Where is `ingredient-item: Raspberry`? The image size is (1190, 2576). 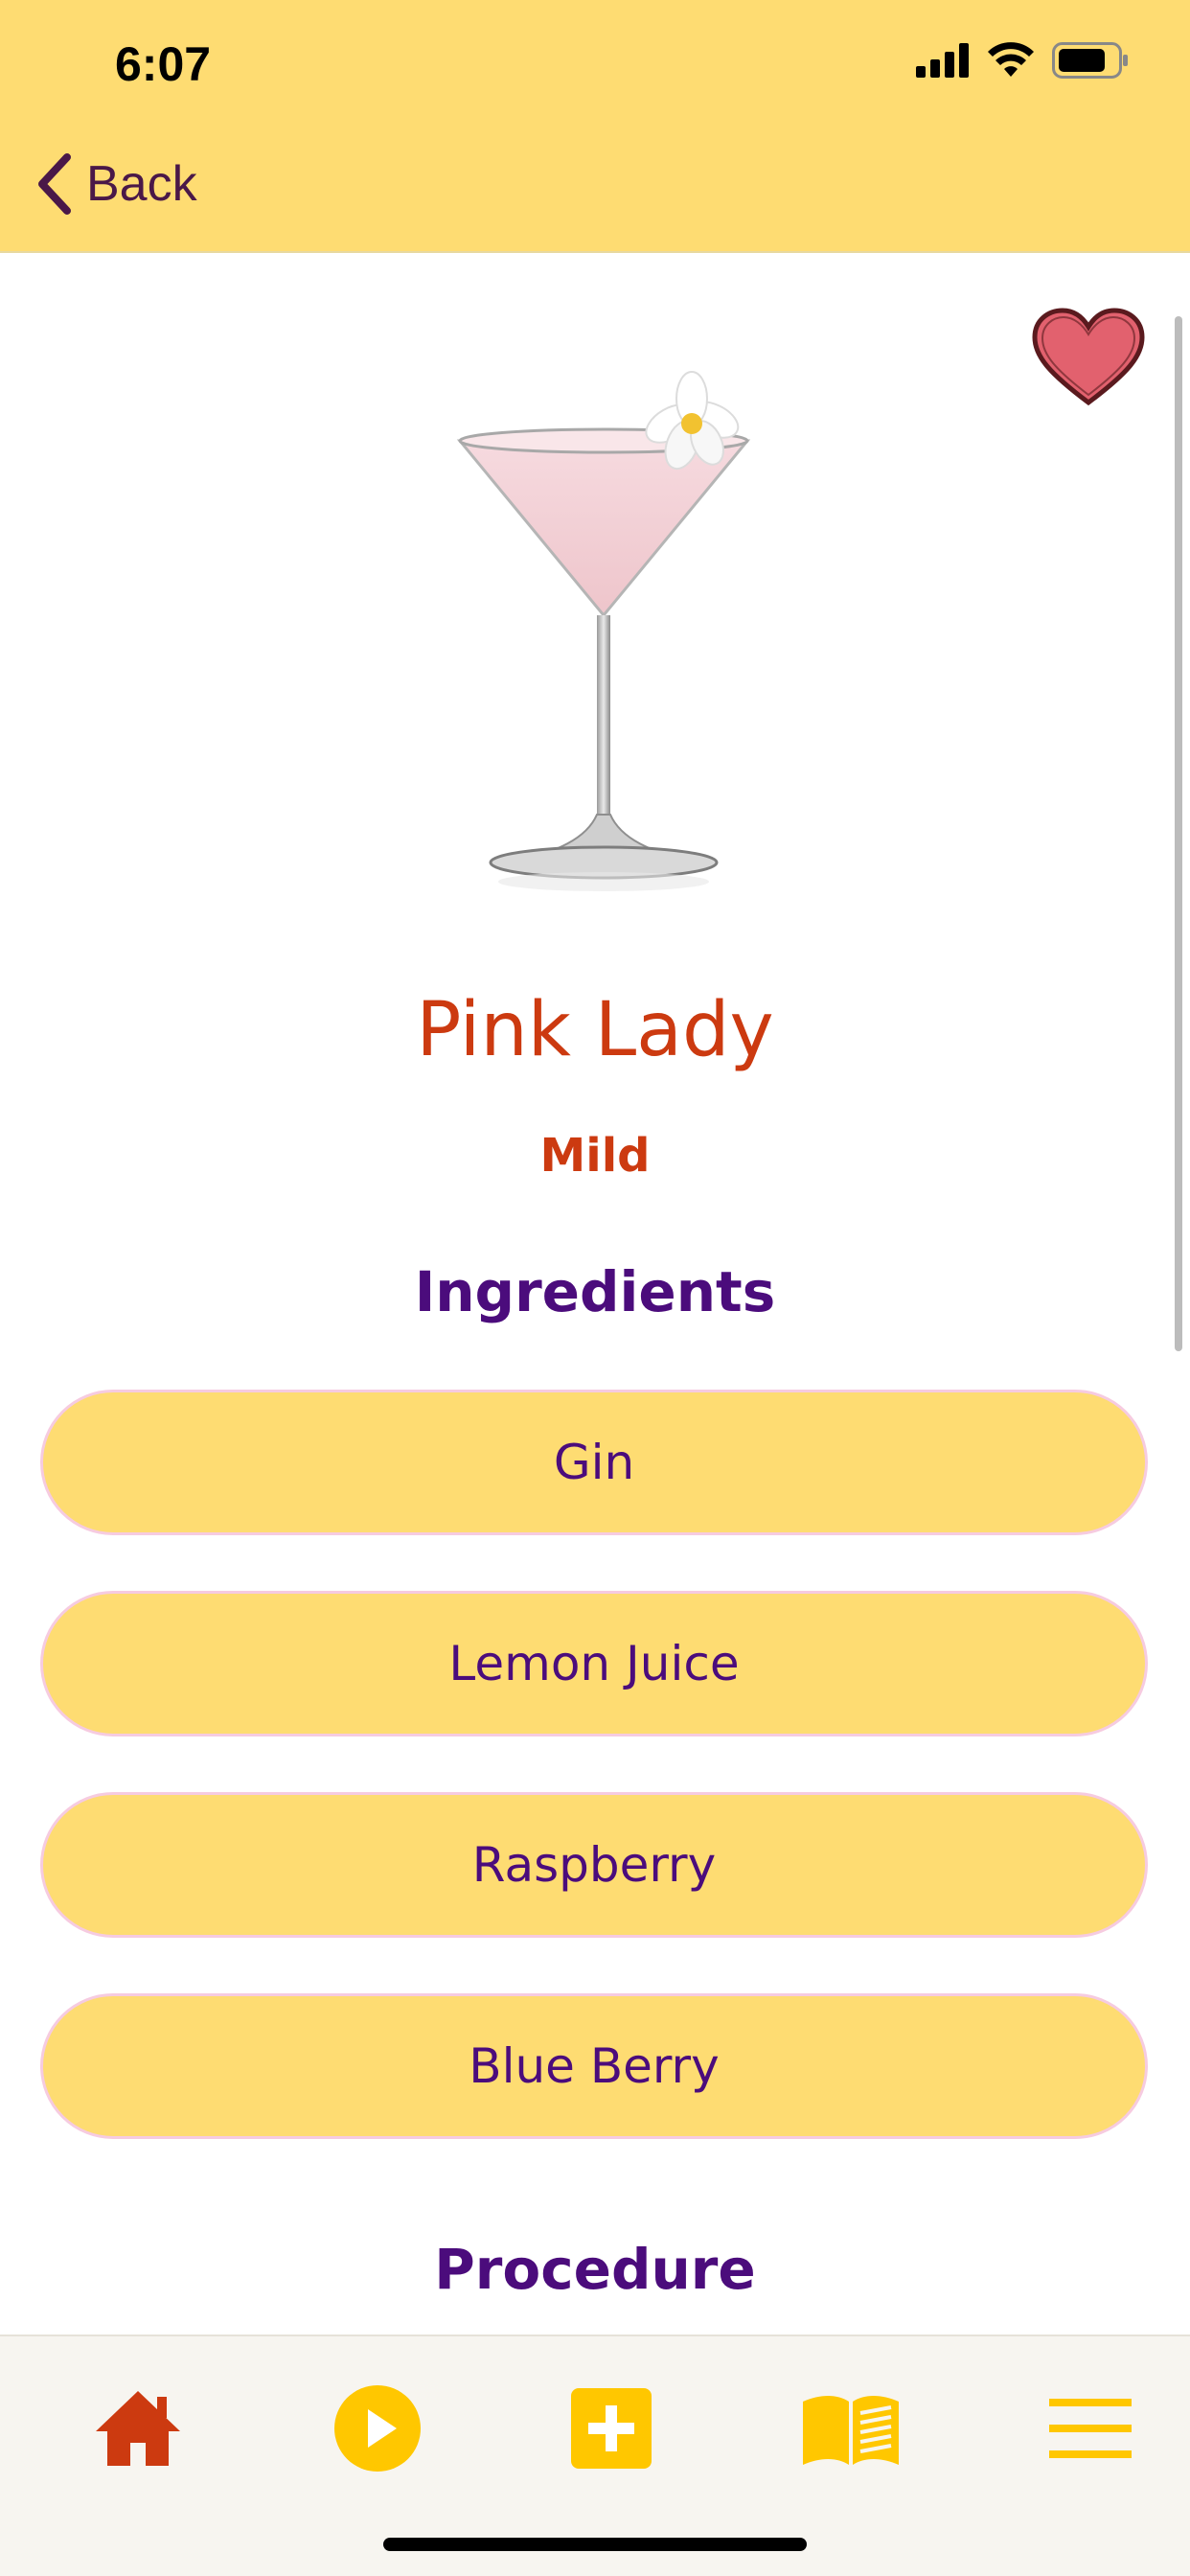 ingredient-item: Raspberry is located at coordinates (594, 1865).